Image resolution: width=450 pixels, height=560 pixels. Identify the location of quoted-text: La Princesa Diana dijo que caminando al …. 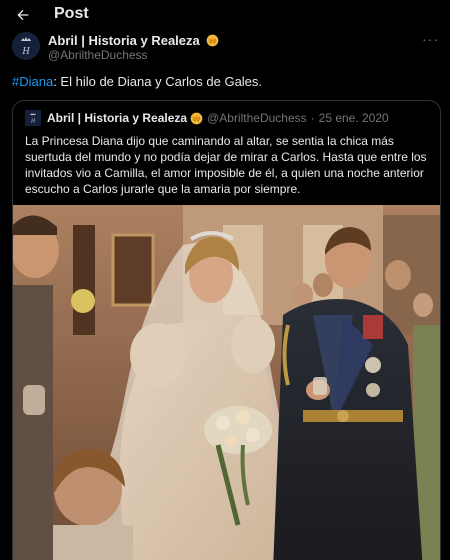
(226, 165).